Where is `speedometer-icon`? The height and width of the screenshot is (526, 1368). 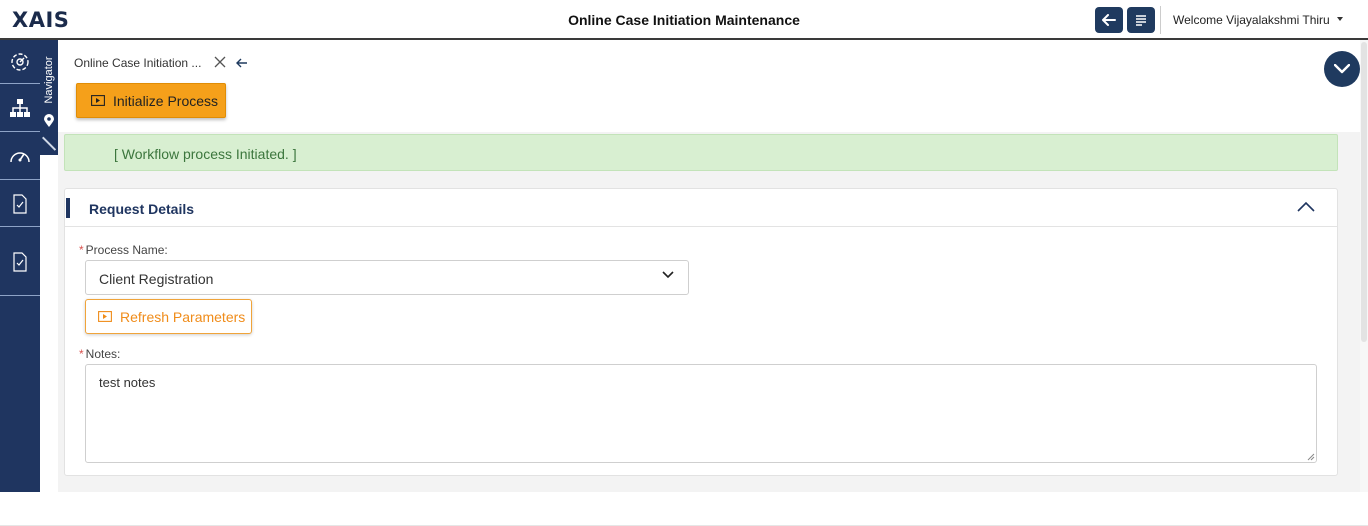 speedometer-icon is located at coordinates (20, 157).